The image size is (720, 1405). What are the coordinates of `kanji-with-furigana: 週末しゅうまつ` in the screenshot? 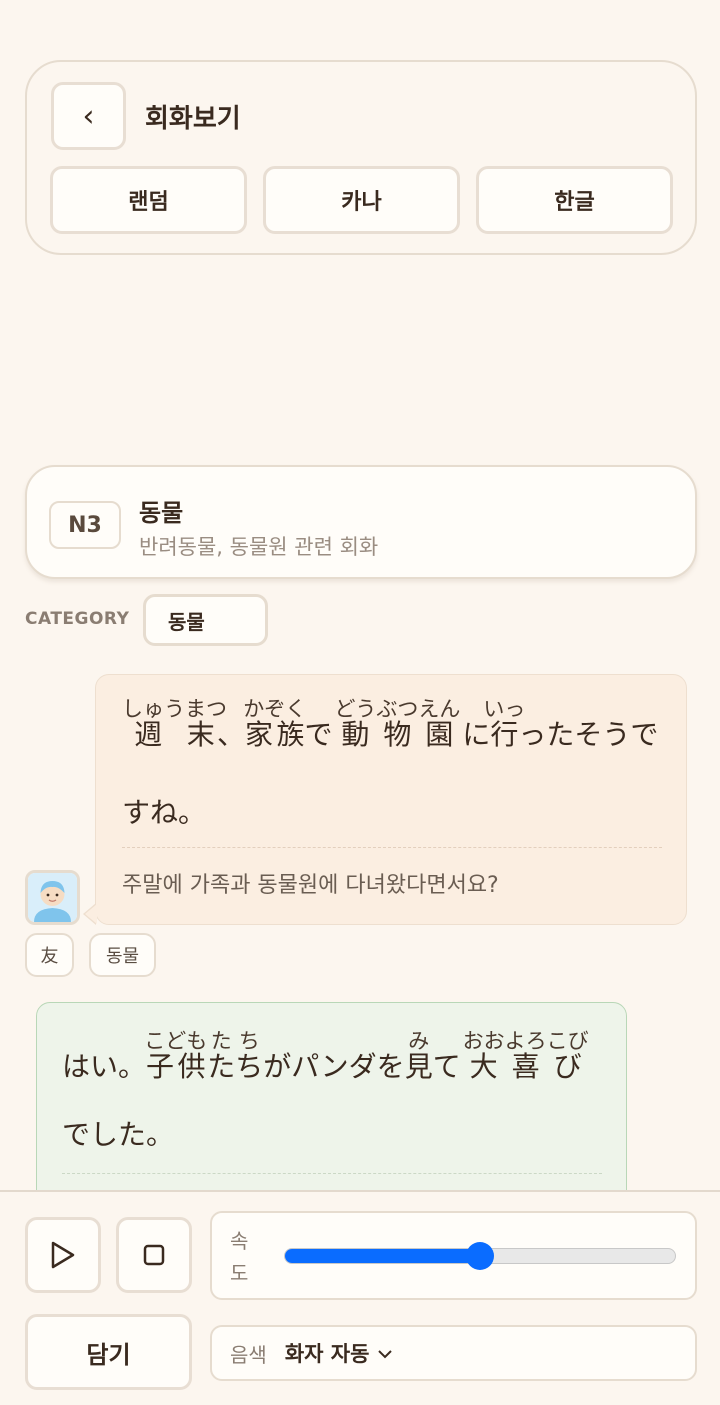 It's located at (174, 724).